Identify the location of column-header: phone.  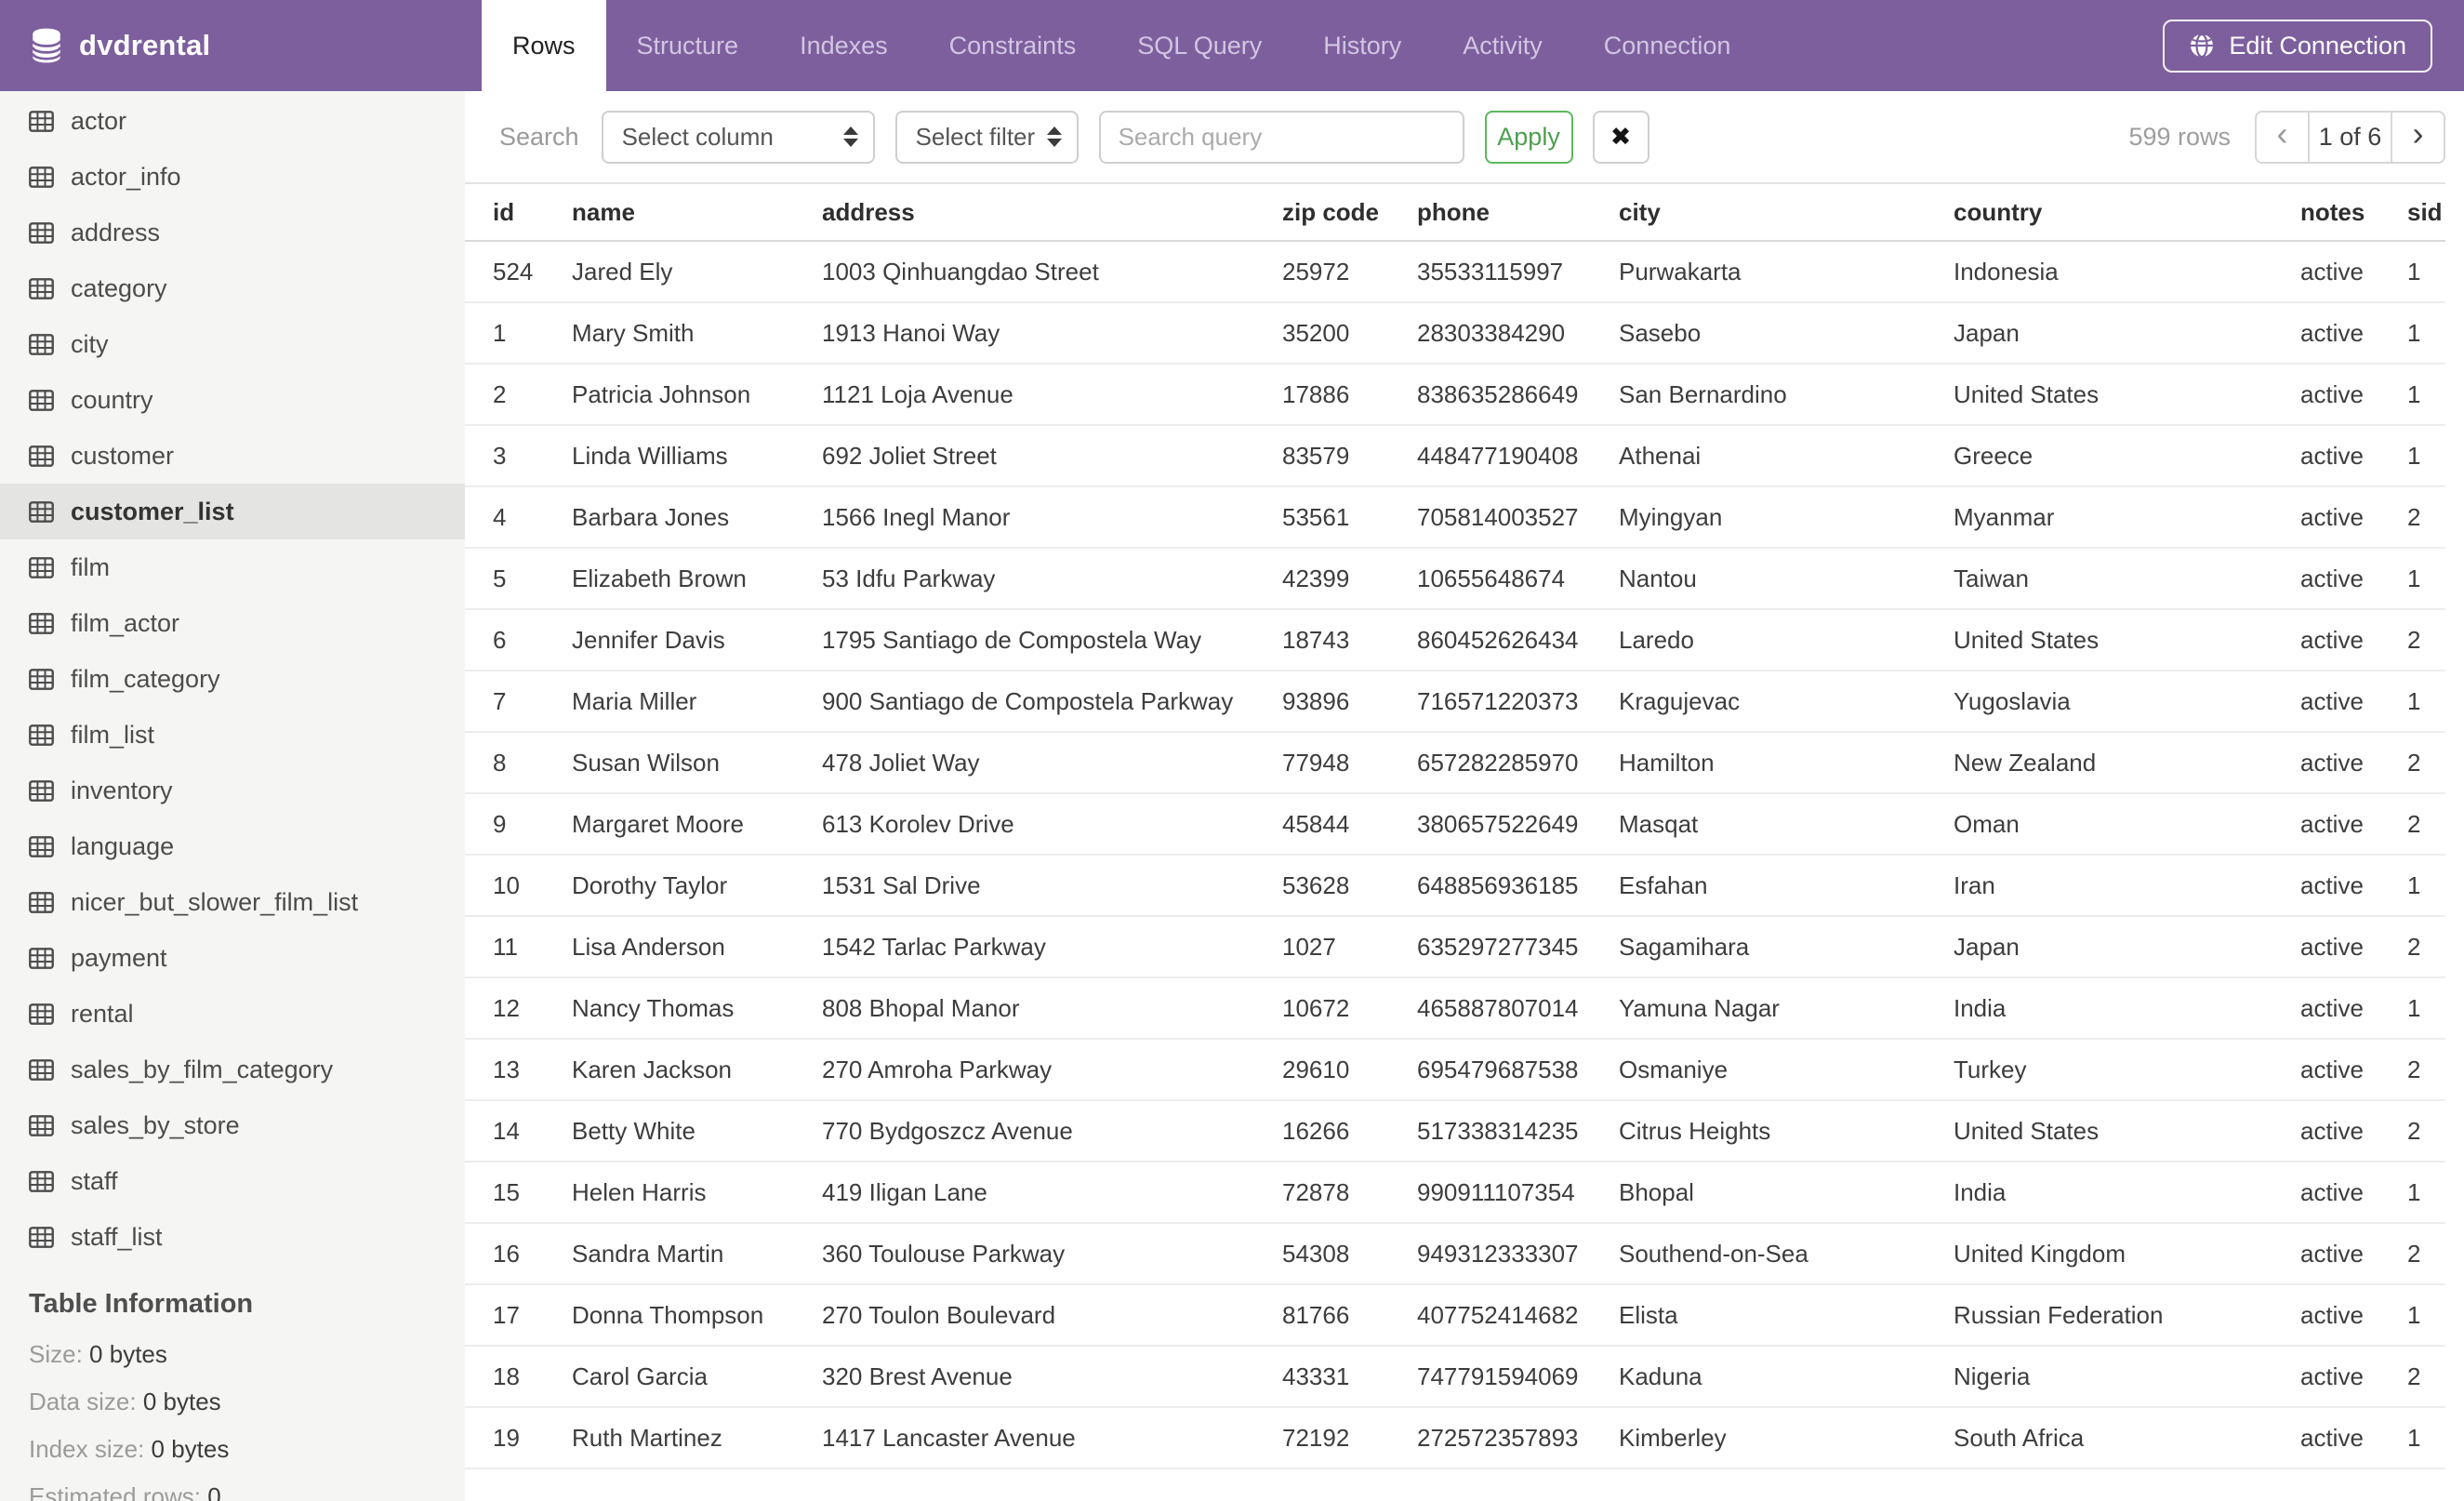
(1490, 212).